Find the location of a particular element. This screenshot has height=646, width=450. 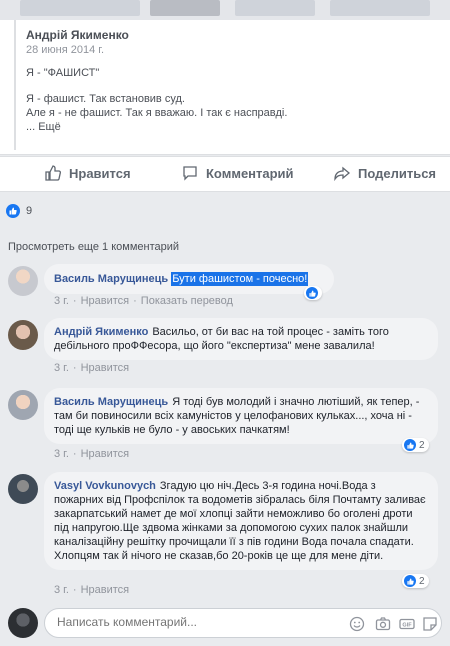

current-user-avatar is located at coordinates (23, 623).